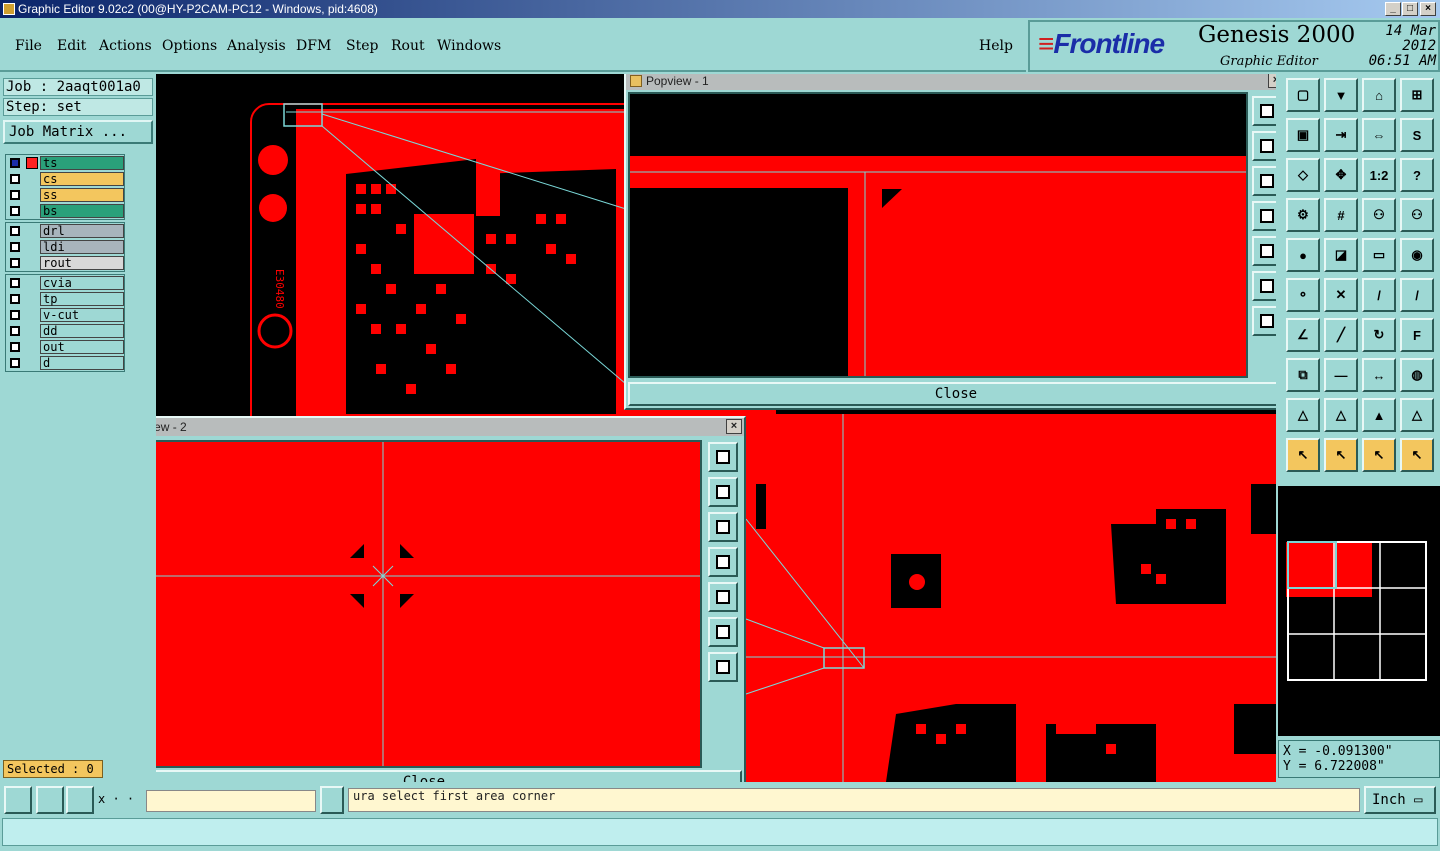  What do you see at coordinates (1303, 255) in the screenshot?
I see `pad-icon: ●` at bounding box center [1303, 255].